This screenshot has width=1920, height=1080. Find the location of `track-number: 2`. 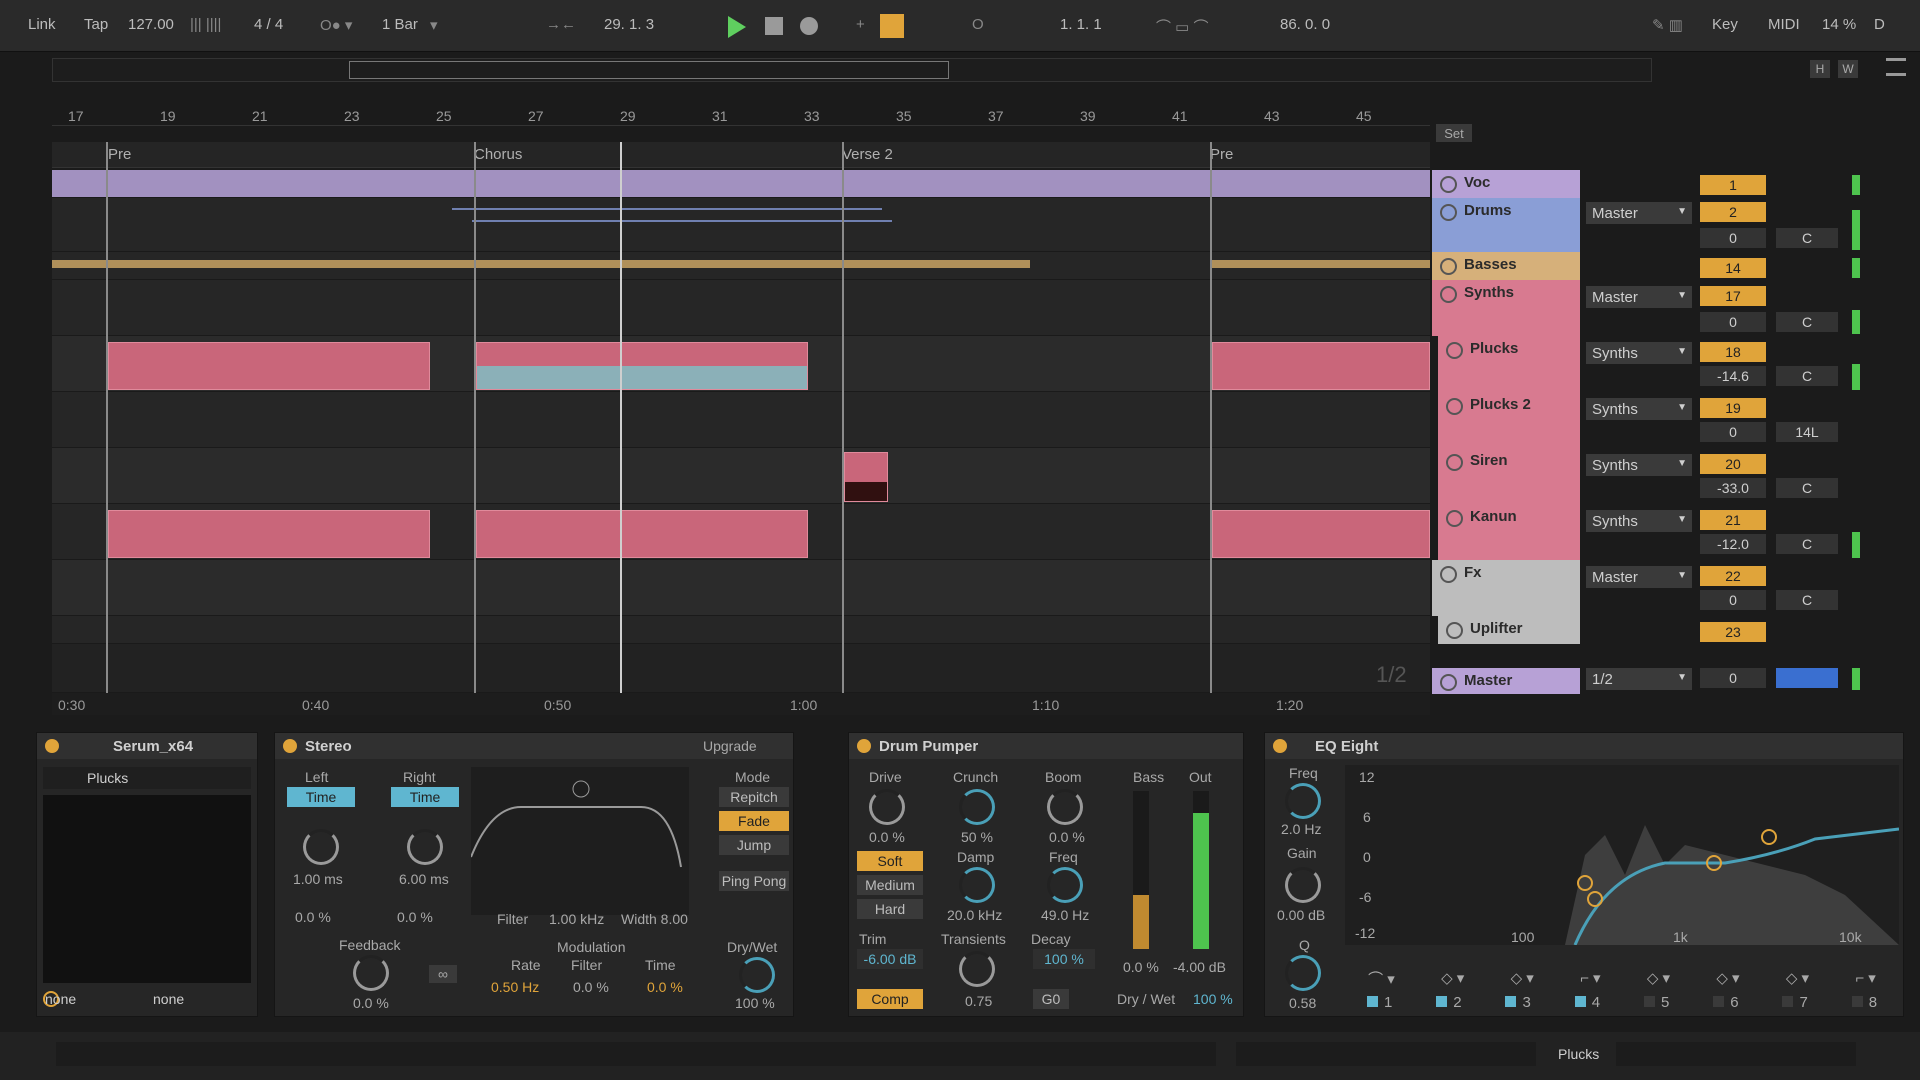

track-number: 2 is located at coordinates (1733, 212).